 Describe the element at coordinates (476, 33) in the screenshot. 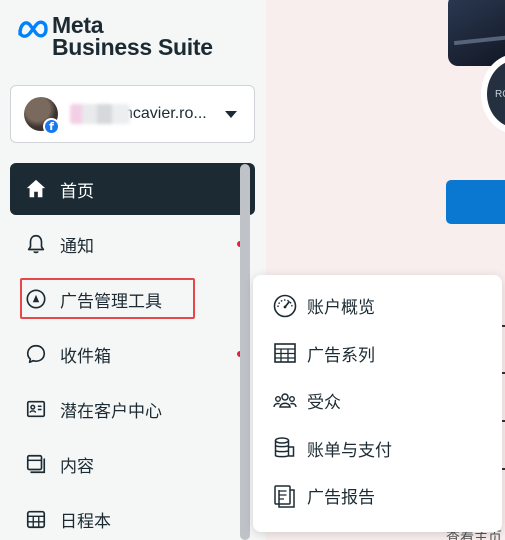

I see `cover-image` at that location.